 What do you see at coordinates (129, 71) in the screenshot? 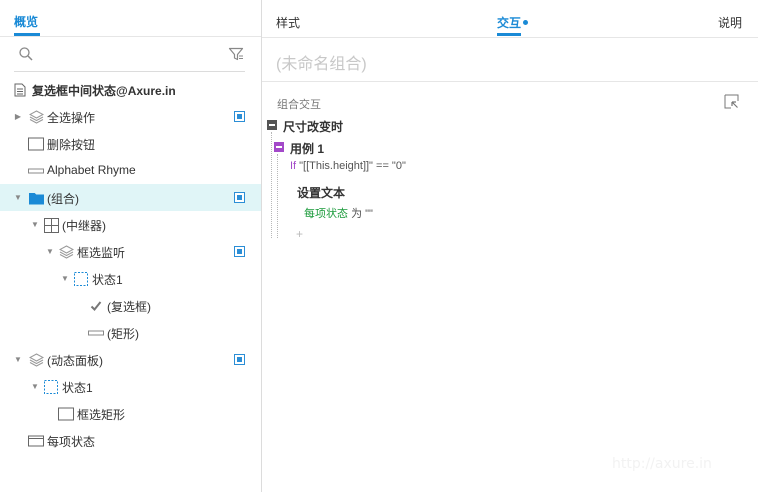
I see `search-input` at bounding box center [129, 71].